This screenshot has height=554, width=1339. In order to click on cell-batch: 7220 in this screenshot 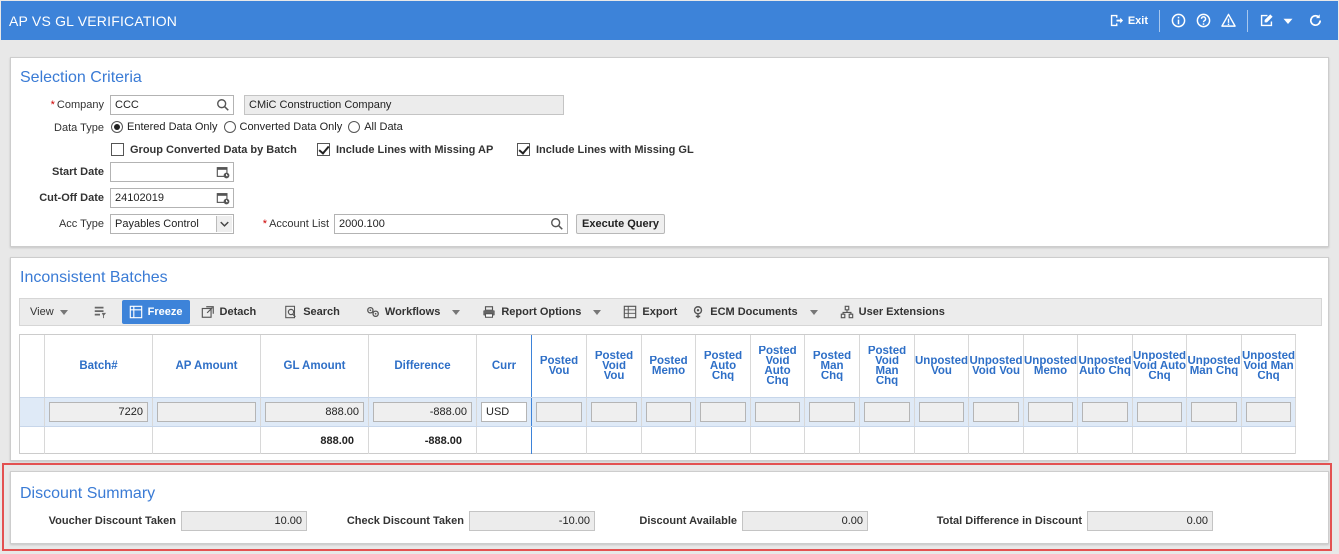, I will do `click(99, 412)`.